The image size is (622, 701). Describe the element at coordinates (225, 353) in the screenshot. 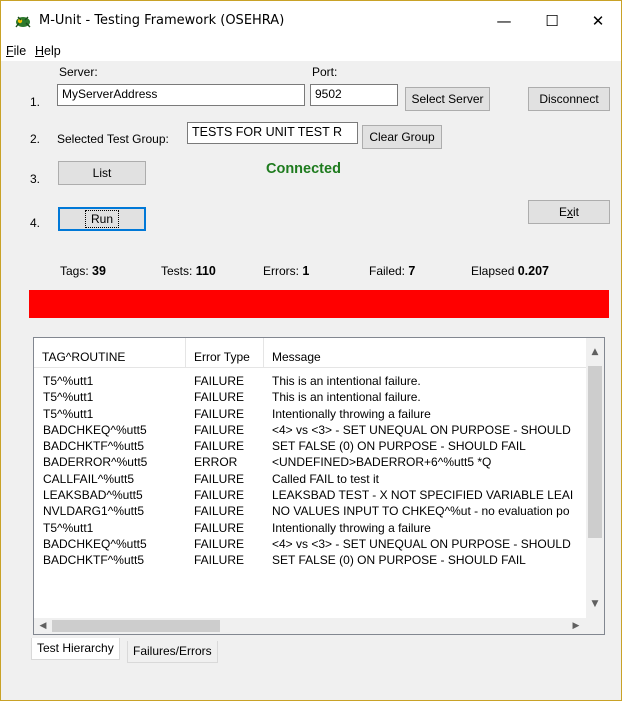

I see `column-header-error-type: Error Type` at that location.